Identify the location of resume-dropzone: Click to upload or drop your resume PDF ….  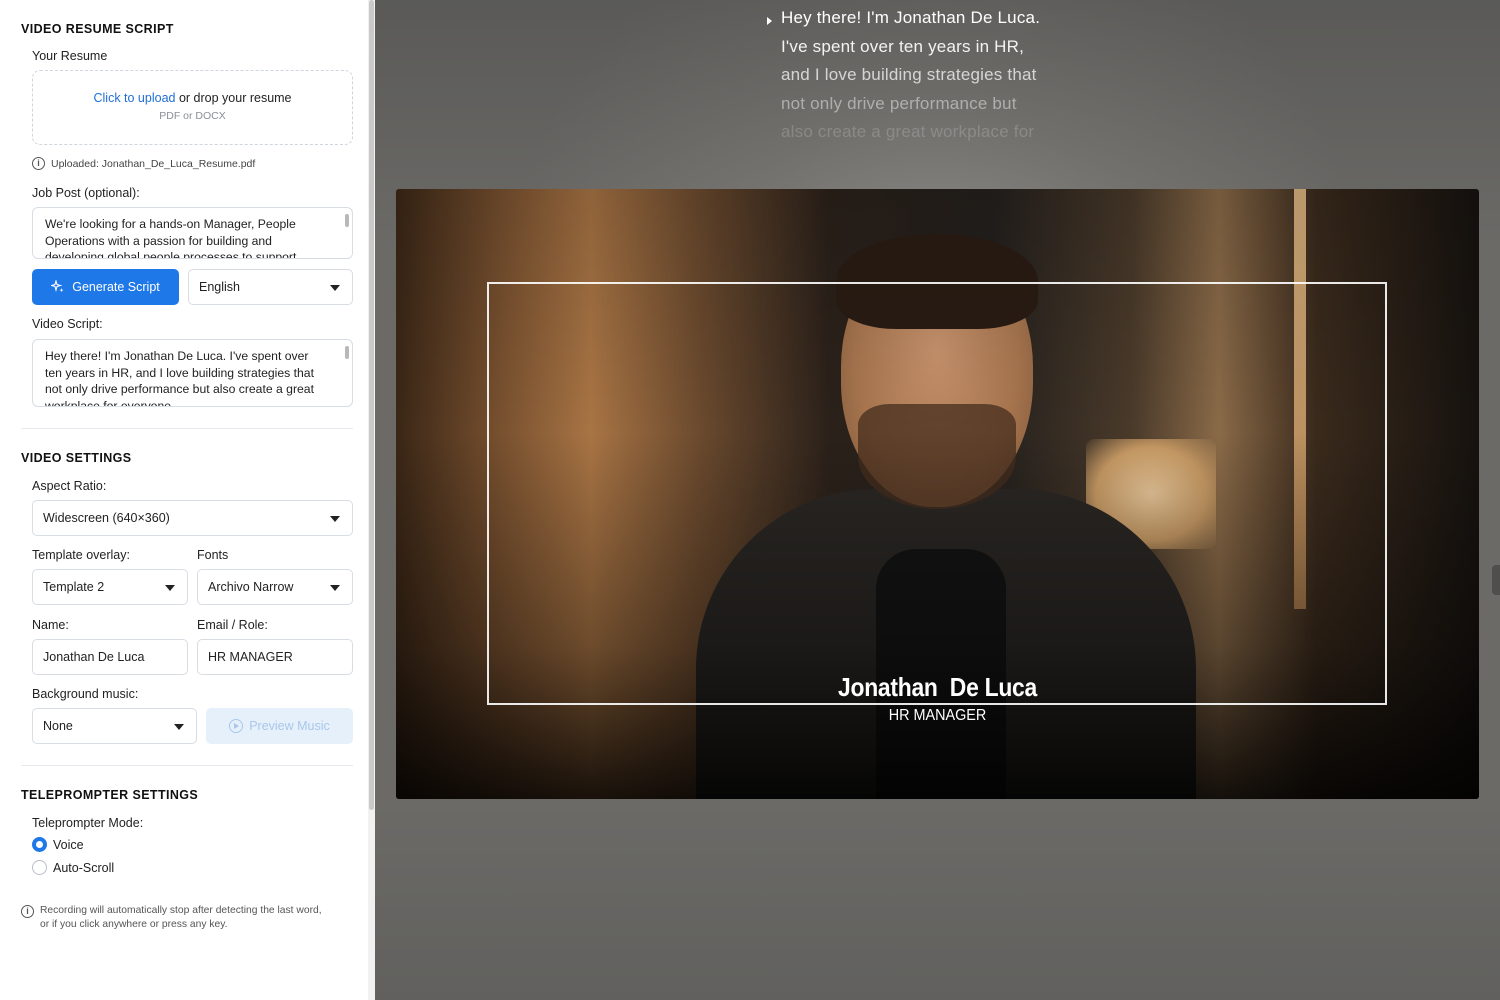
(192, 107).